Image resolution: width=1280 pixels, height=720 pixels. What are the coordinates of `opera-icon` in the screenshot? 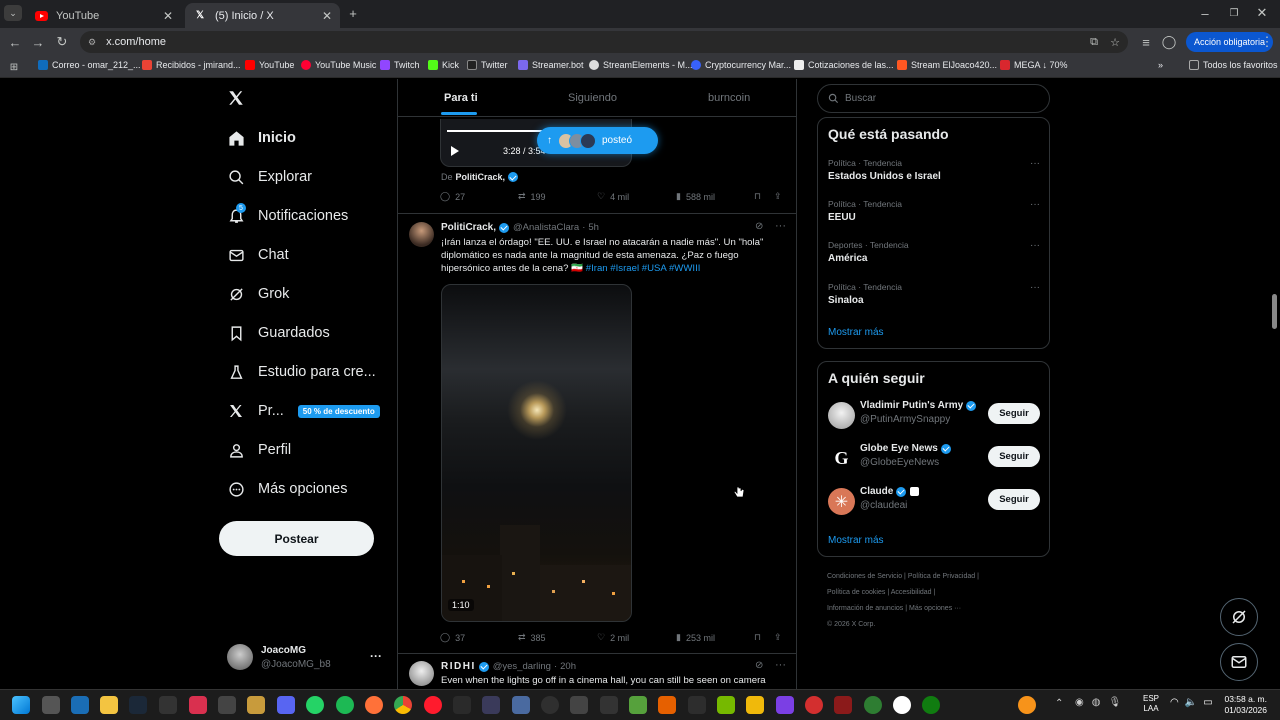 It's located at (433, 705).